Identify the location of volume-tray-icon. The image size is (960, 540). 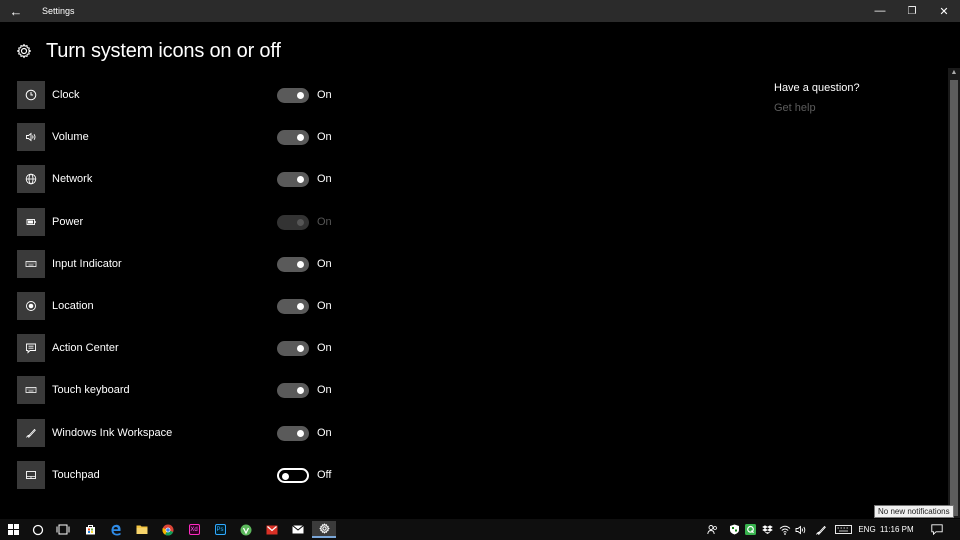
(801, 529).